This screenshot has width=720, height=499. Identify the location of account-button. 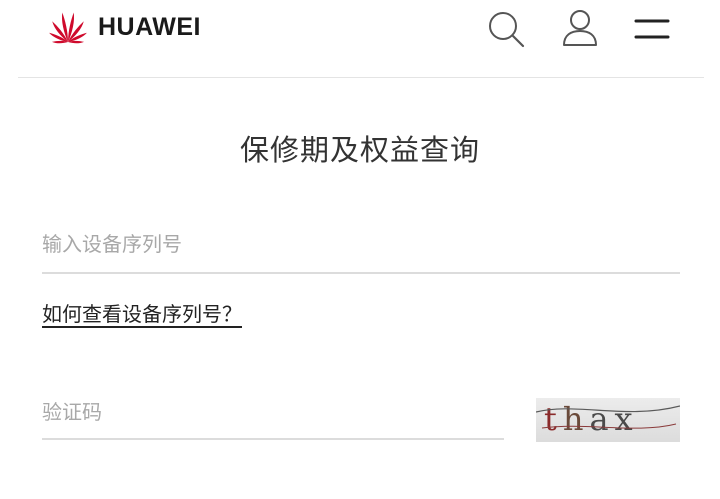
(580, 29).